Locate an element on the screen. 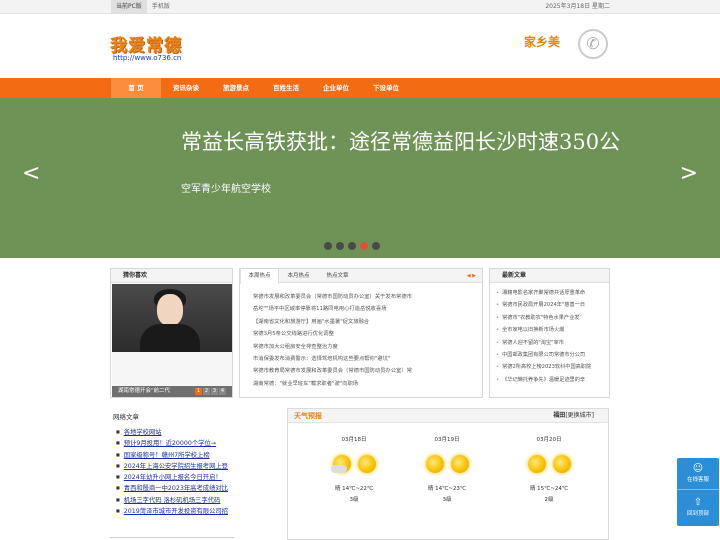  list-item: 湖南常德："就业早班车"载求职者"驶"向职场 is located at coordinates (364, 384).